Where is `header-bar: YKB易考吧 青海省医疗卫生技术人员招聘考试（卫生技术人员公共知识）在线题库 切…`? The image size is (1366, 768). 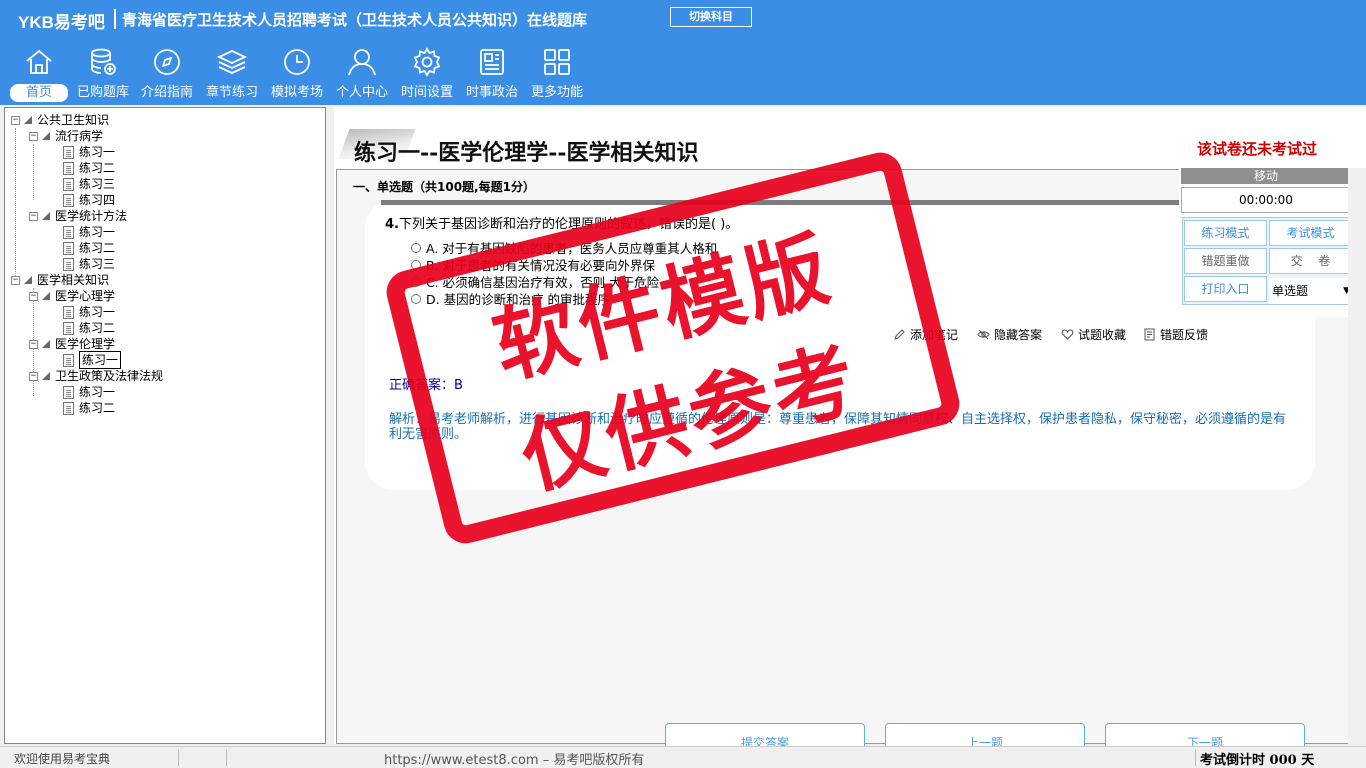 header-bar: YKB易考吧 青海省医疗卫生技术人员招聘考试（卫生技术人员公共知识）在线题库 切… is located at coordinates (683, 52).